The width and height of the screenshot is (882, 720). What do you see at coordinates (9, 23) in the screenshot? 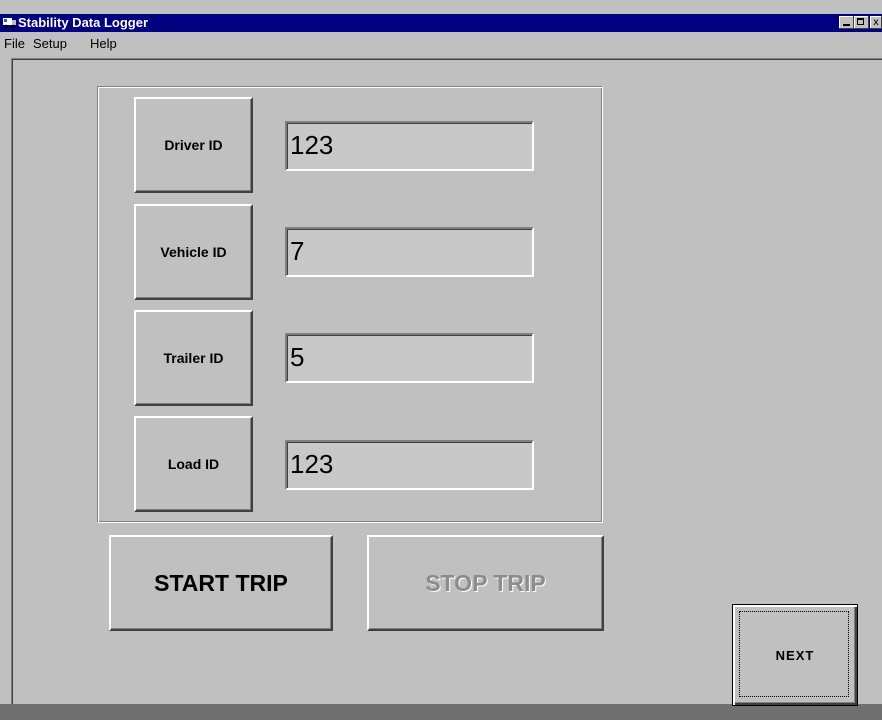
I see `truck-app-icon` at bounding box center [9, 23].